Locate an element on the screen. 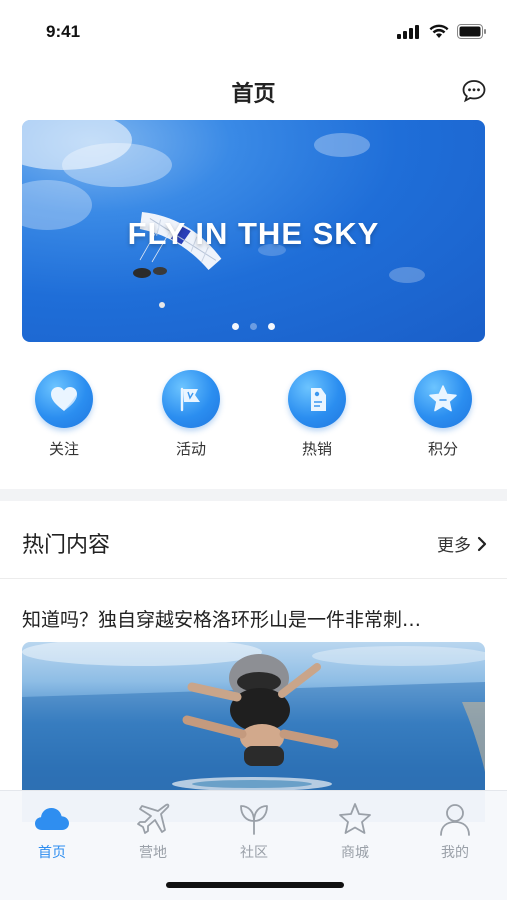 The image size is (507, 900). cellular-signal-icon is located at coordinates (408, 31).